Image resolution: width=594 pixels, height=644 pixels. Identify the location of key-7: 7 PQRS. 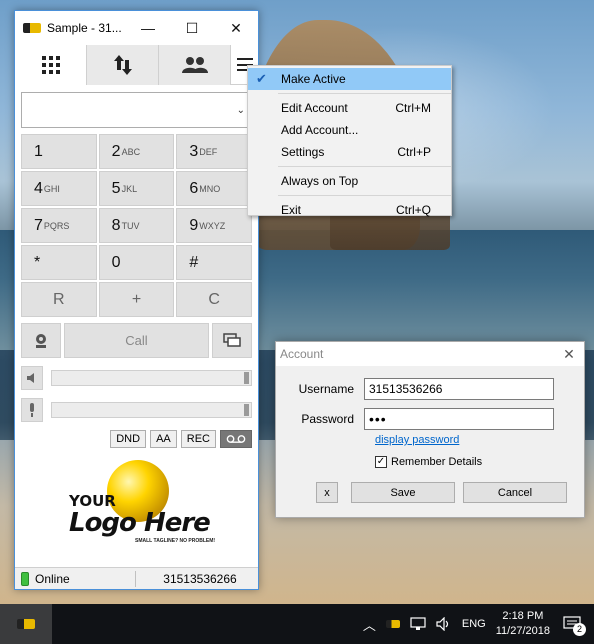
(59, 225).